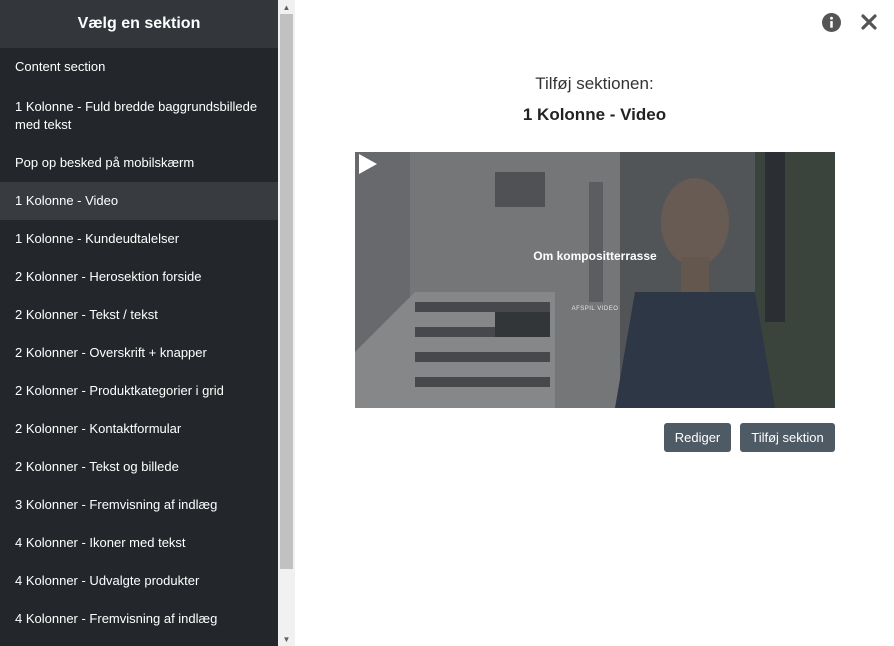 This screenshot has height=646, width=894. Describe the element at coordinates (367, 164) in the screenshot. I see `play-icon` at that location.